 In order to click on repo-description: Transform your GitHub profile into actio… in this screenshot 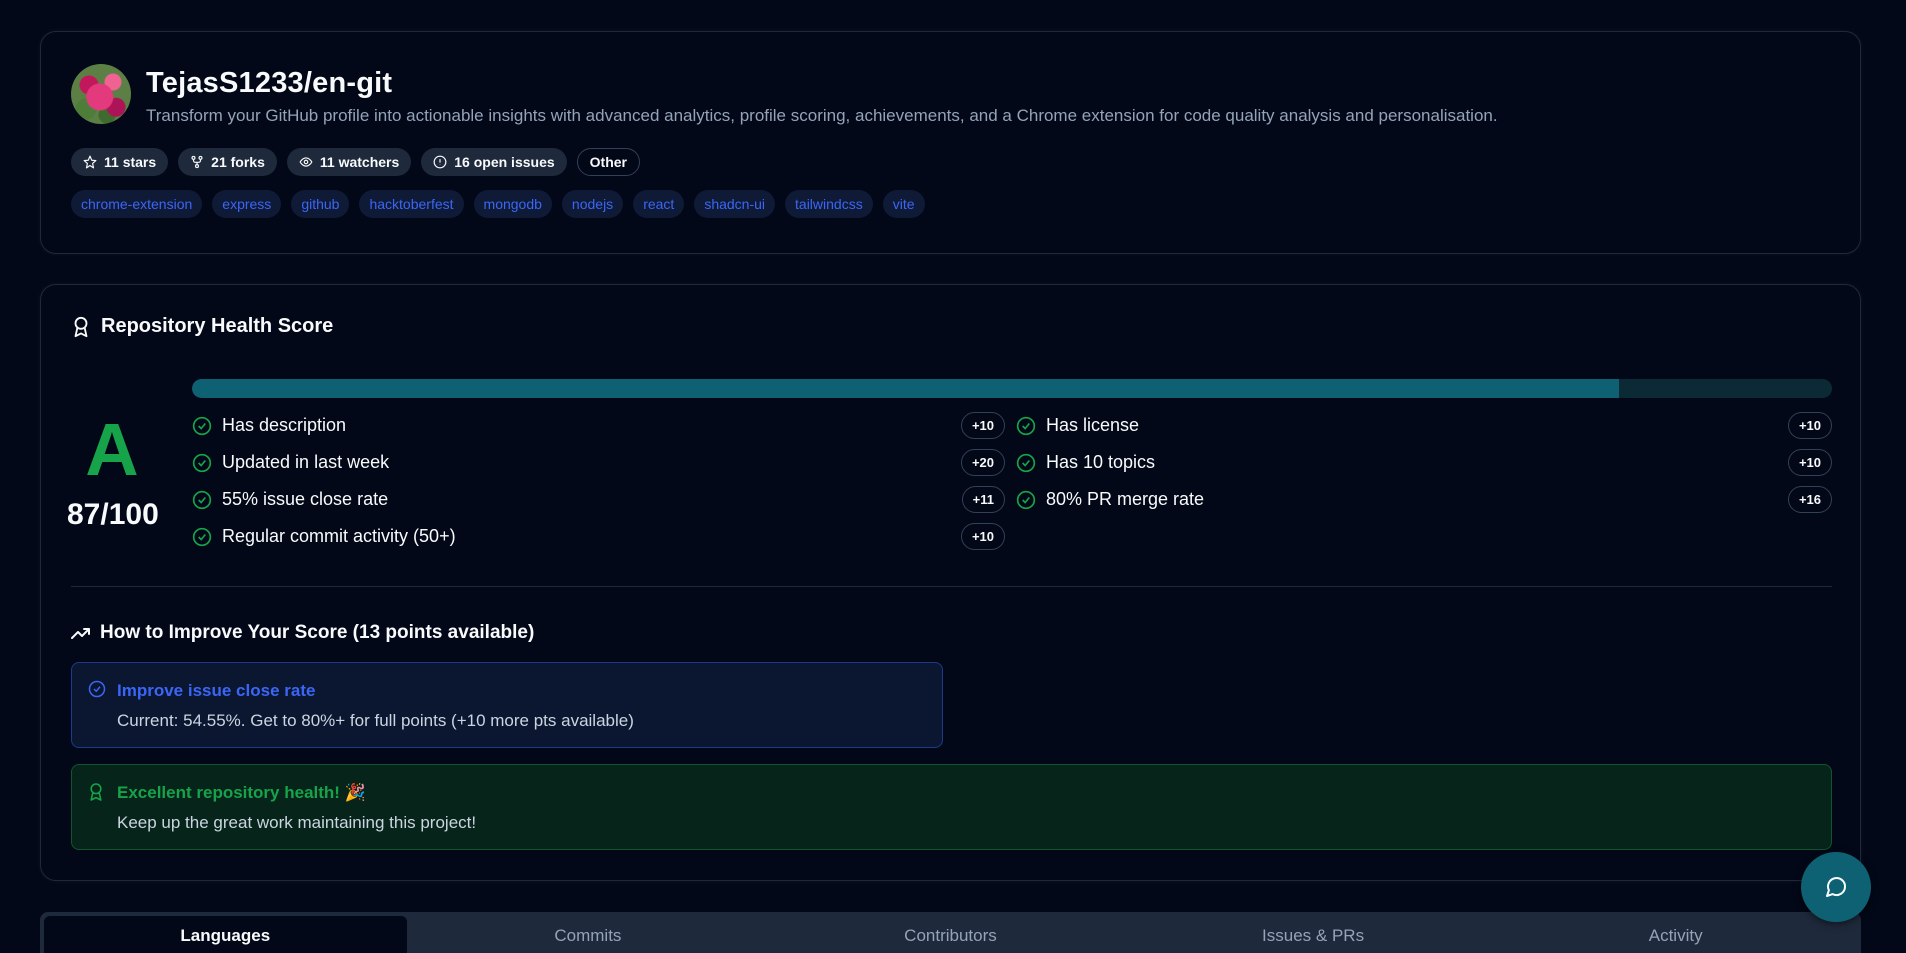, I will do `click(822, 115)`.